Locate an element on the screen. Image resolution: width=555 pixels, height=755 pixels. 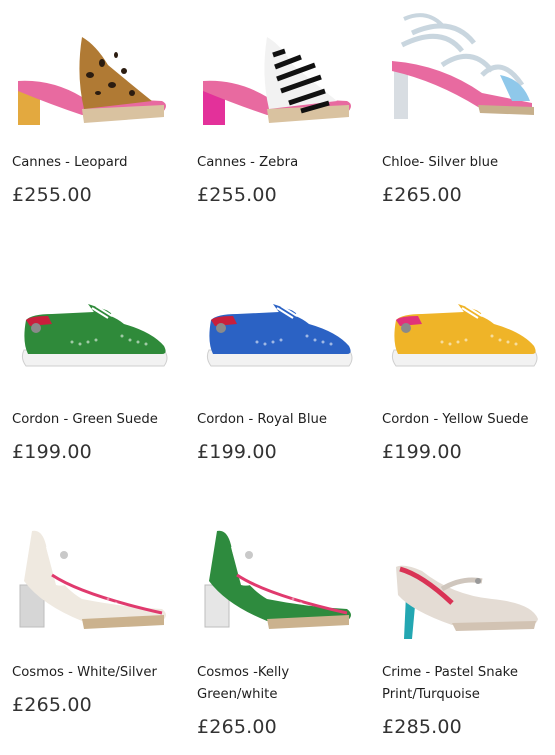
product-card: Cannes - Leopard £255.00 is located at coordinates (97, 125).